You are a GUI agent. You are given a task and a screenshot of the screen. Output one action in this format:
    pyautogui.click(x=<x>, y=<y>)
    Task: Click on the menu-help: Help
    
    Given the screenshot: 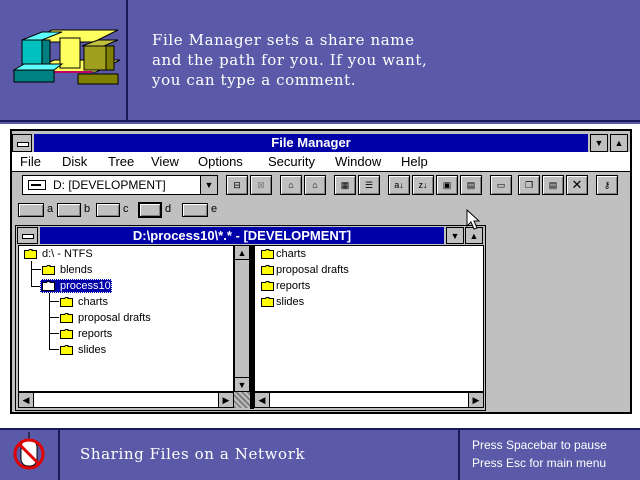 What is the action you would take?
    pyautogui.click(x=414, y=161)
    